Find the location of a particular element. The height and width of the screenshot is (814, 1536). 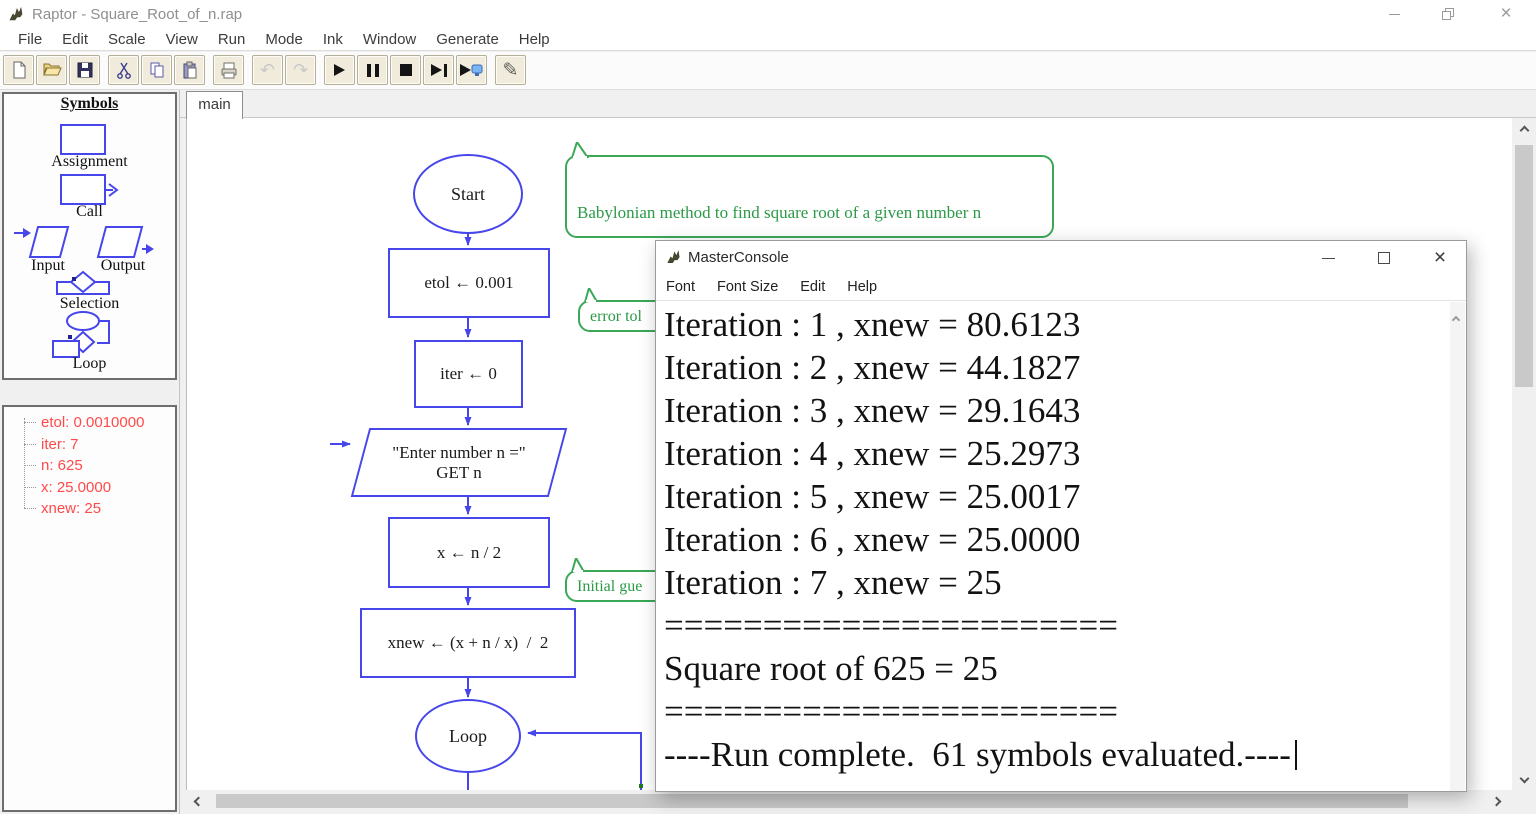

copy-icon is located at coordinates (156, 70).